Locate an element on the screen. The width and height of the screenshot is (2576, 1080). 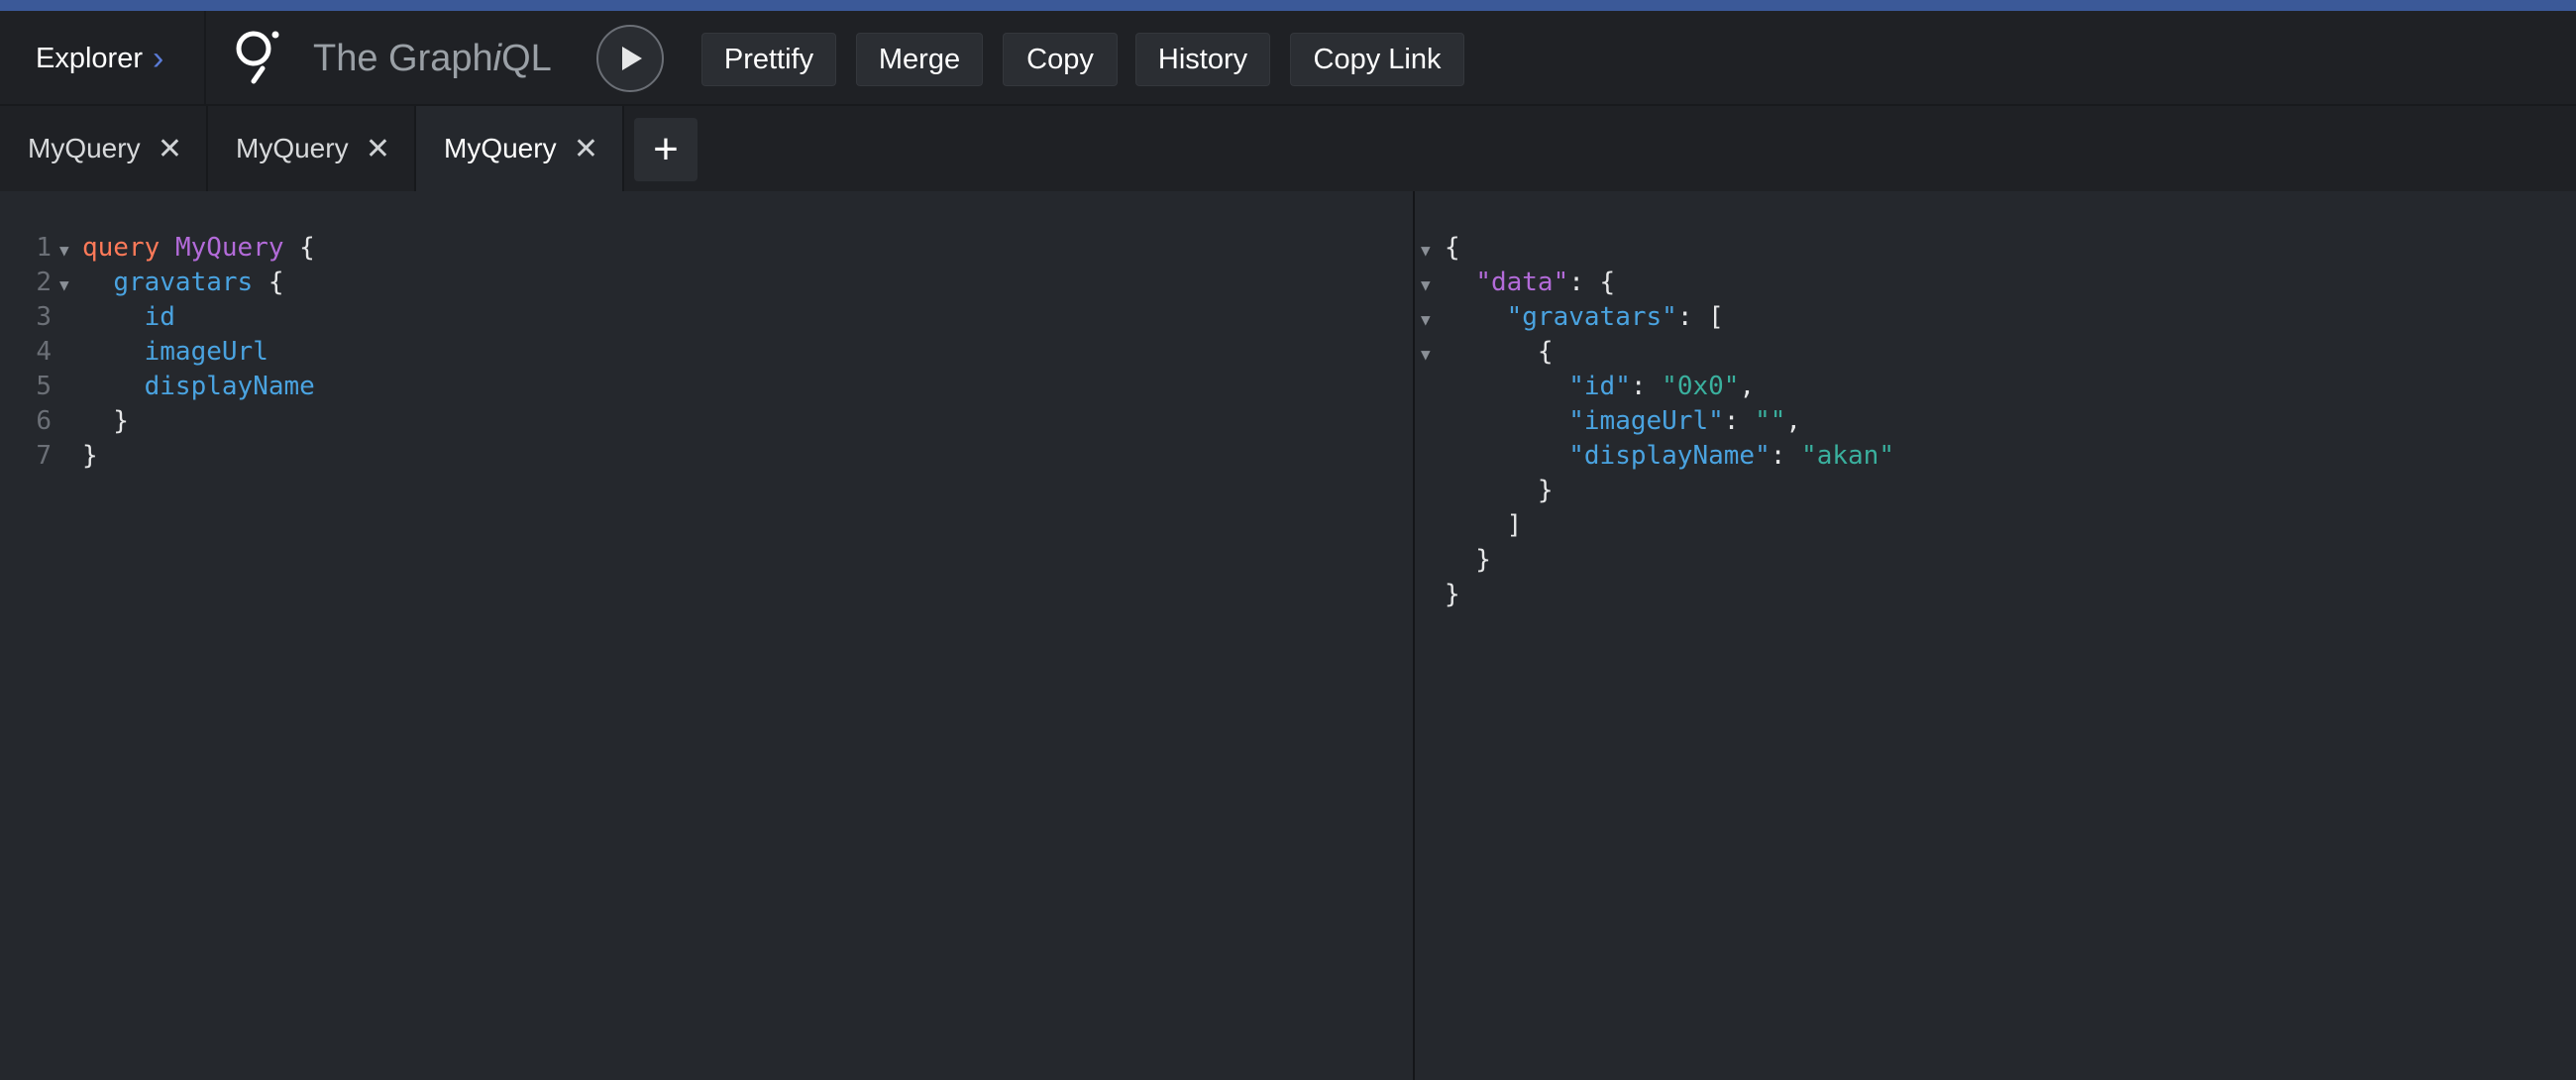
line-number: 6 is located at coordinates (44, 421).